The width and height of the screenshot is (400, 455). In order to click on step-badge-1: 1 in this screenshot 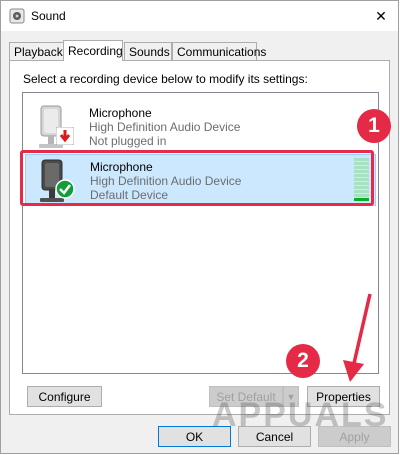, I will do `click(374, 126)`.